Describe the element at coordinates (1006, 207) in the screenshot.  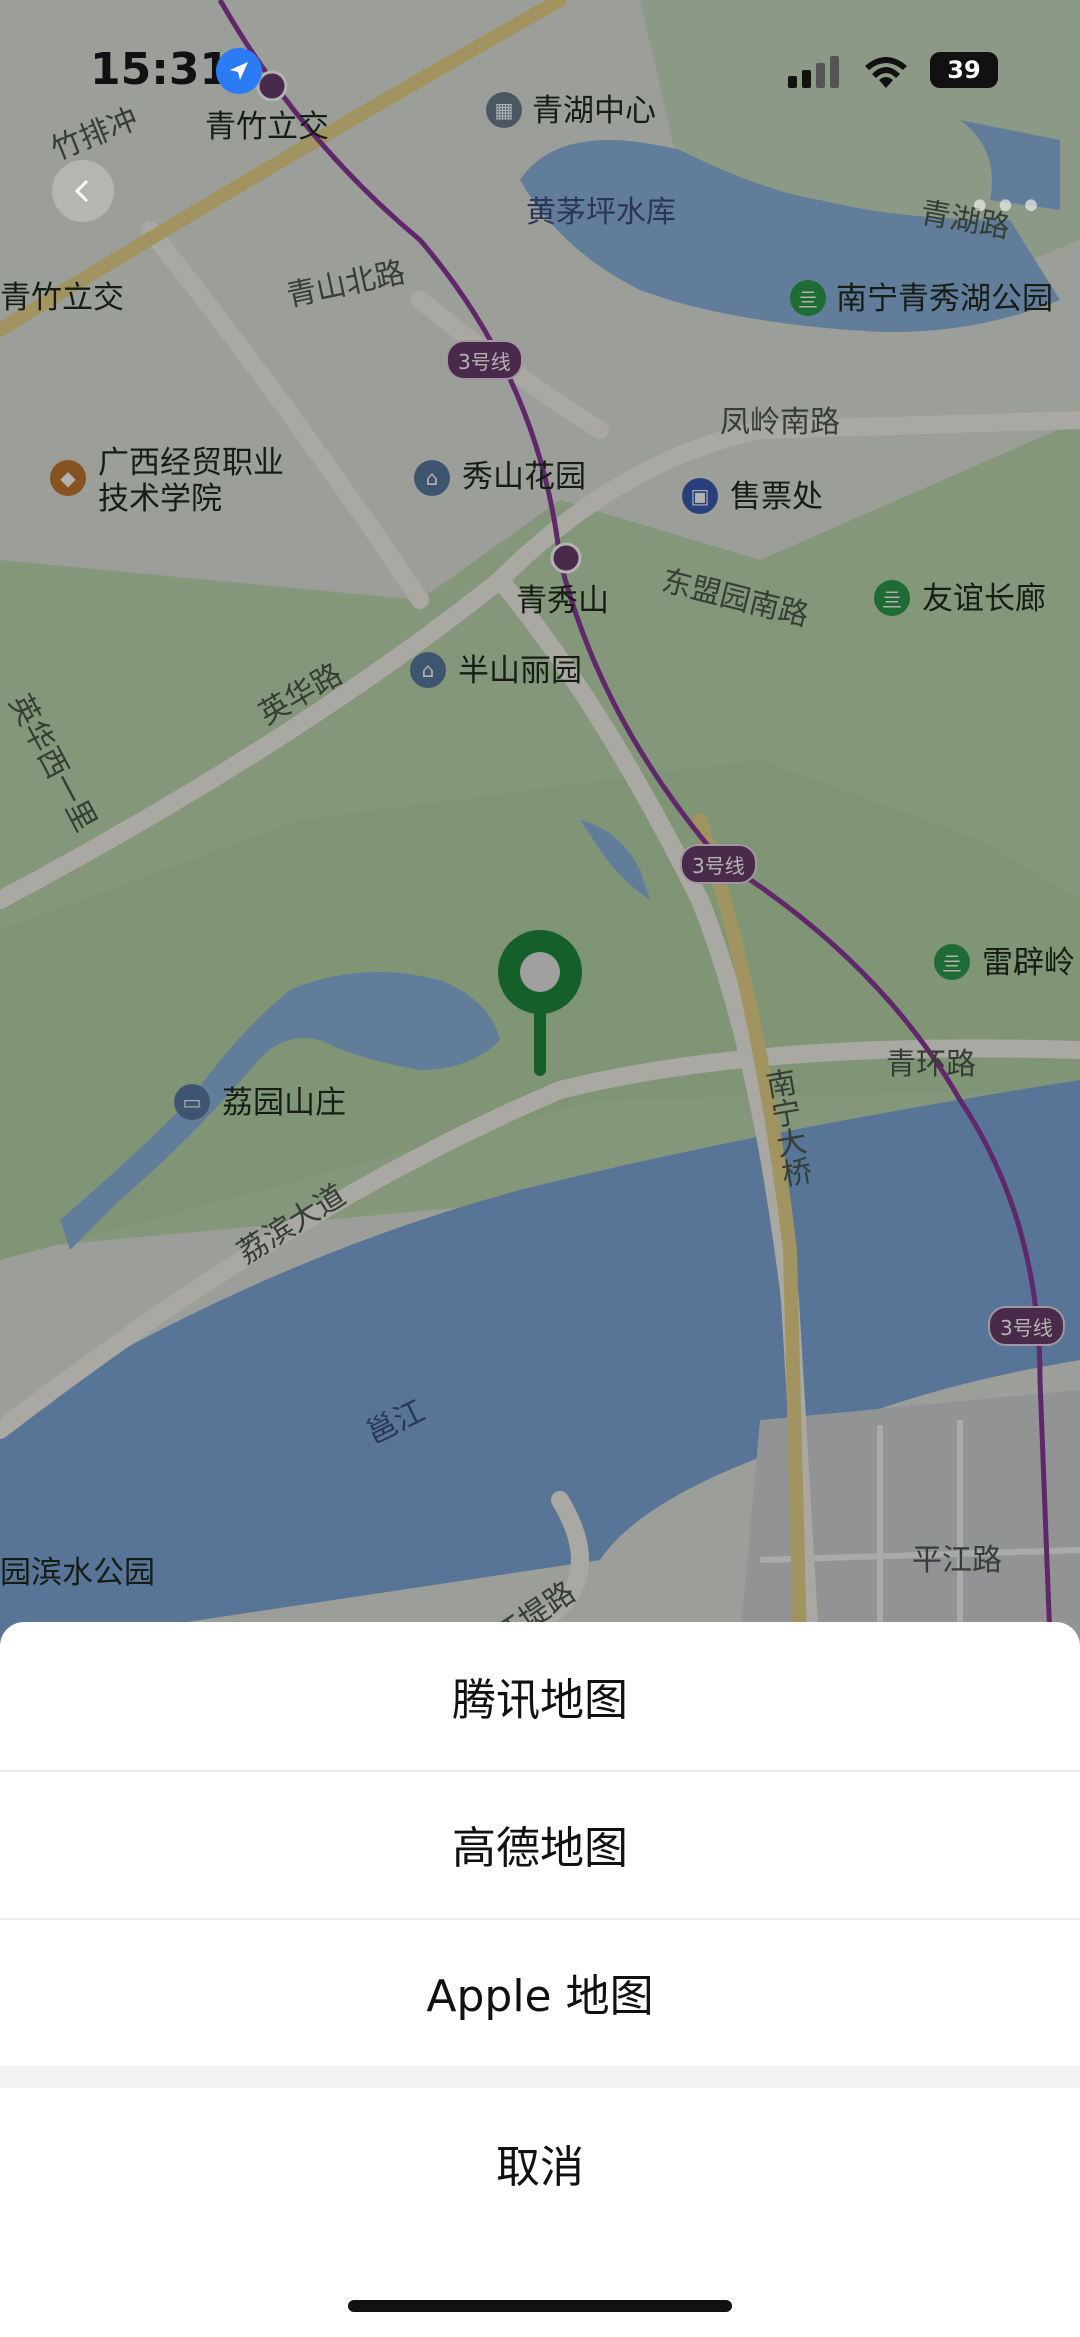
I see `more-options-icon: •••` at that location.